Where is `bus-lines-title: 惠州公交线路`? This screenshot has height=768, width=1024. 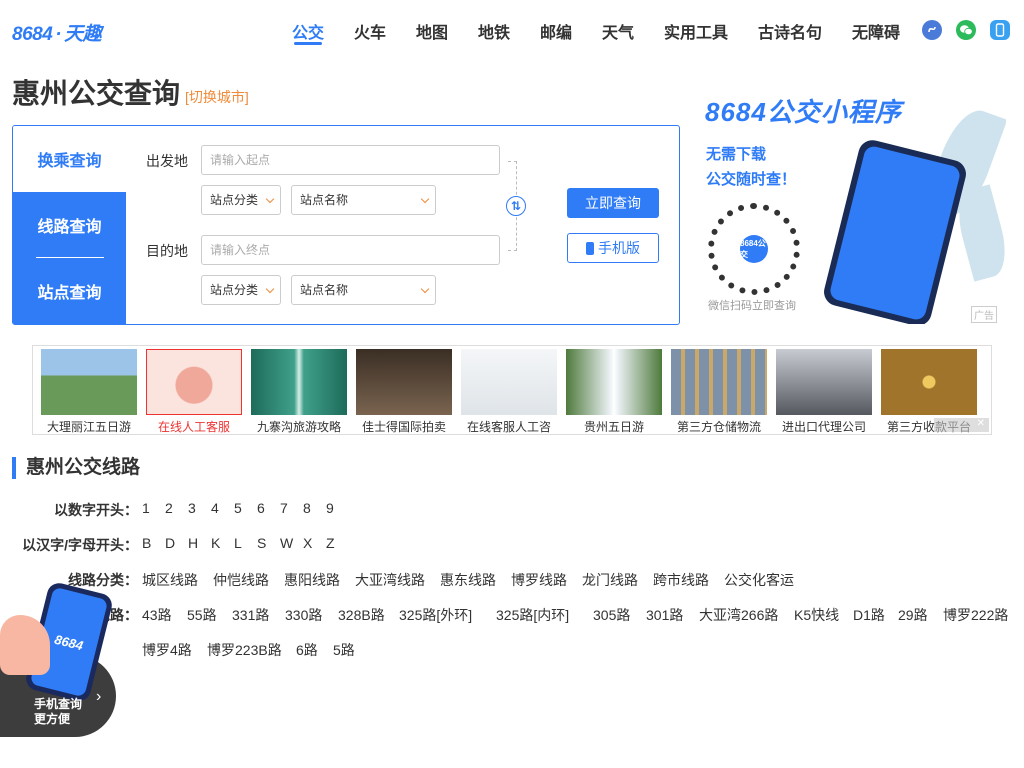 bus-lines-title: 惠州公交线路 is located at coordinates (76, 468).